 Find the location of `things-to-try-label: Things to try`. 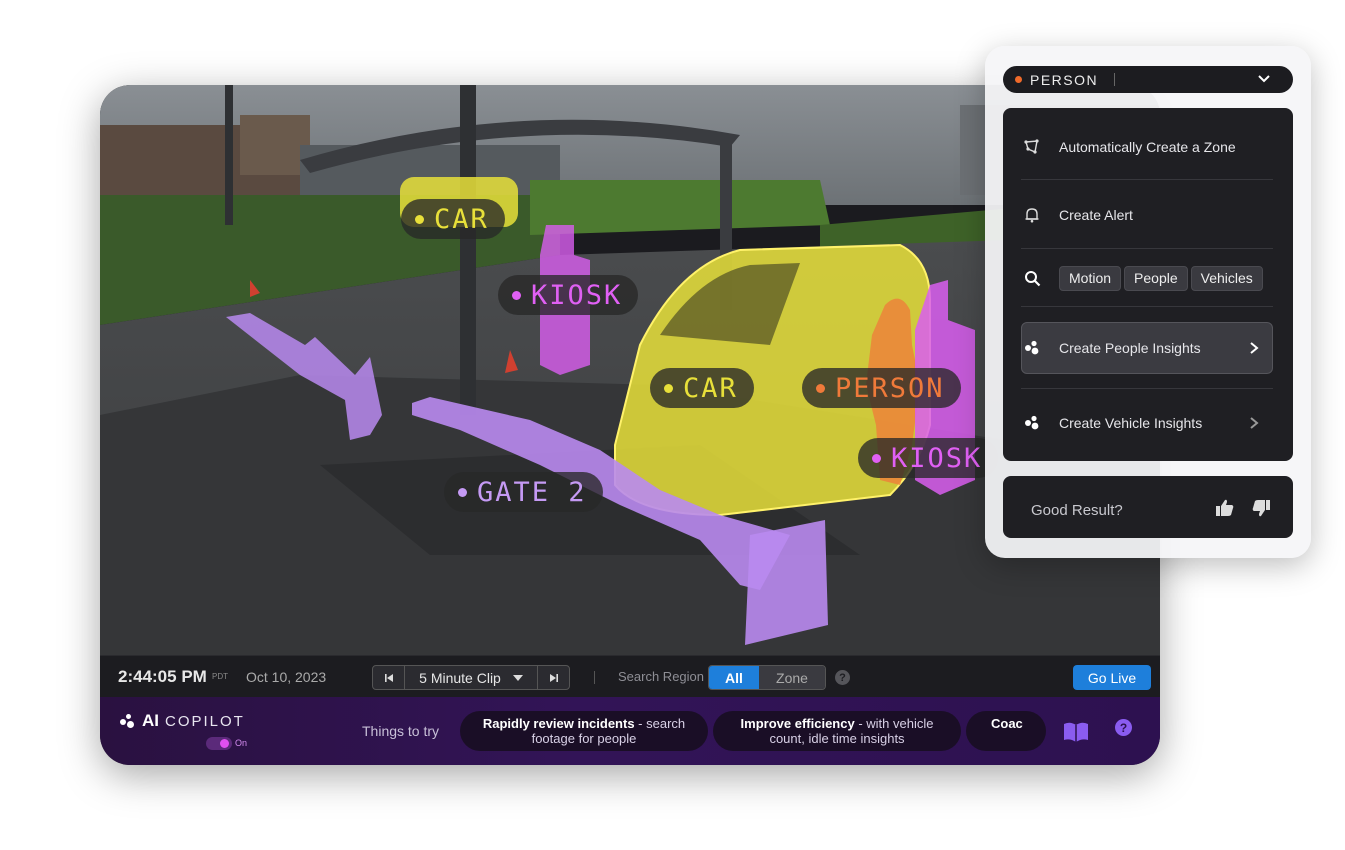

things-to-try-label: Things to try is located at coordinates (401, 731).